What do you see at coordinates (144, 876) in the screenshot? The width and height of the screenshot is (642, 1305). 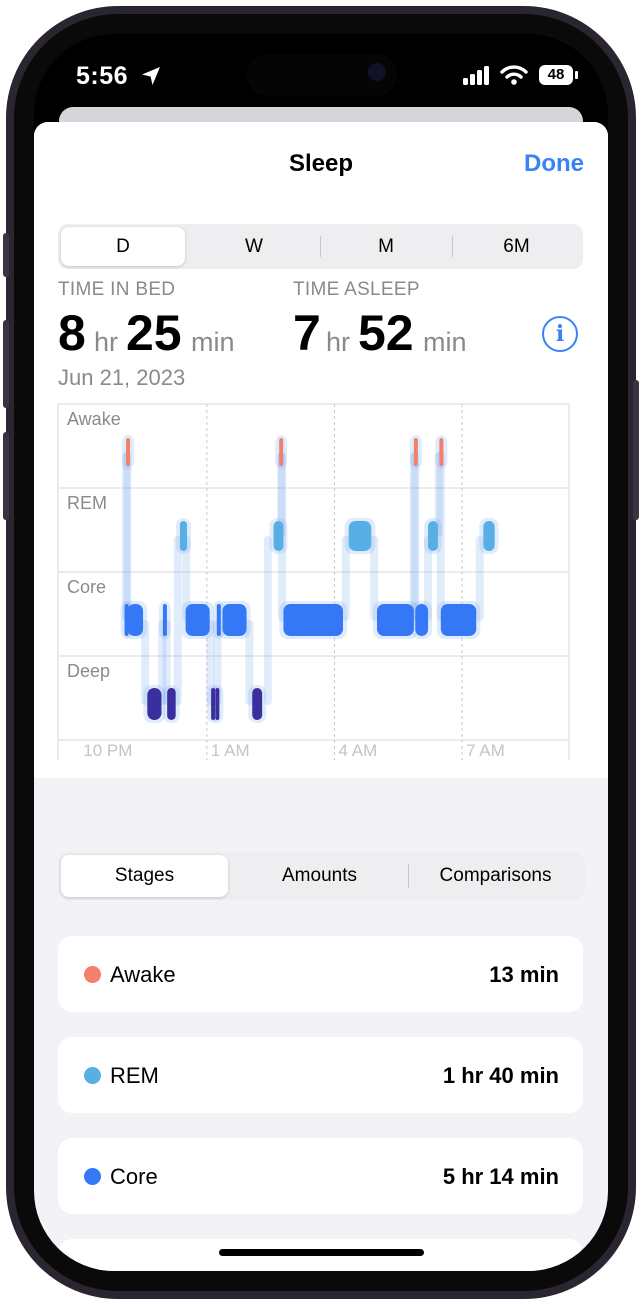 I see `view-tab-stages: Stages` at bounding box center [144, 876].